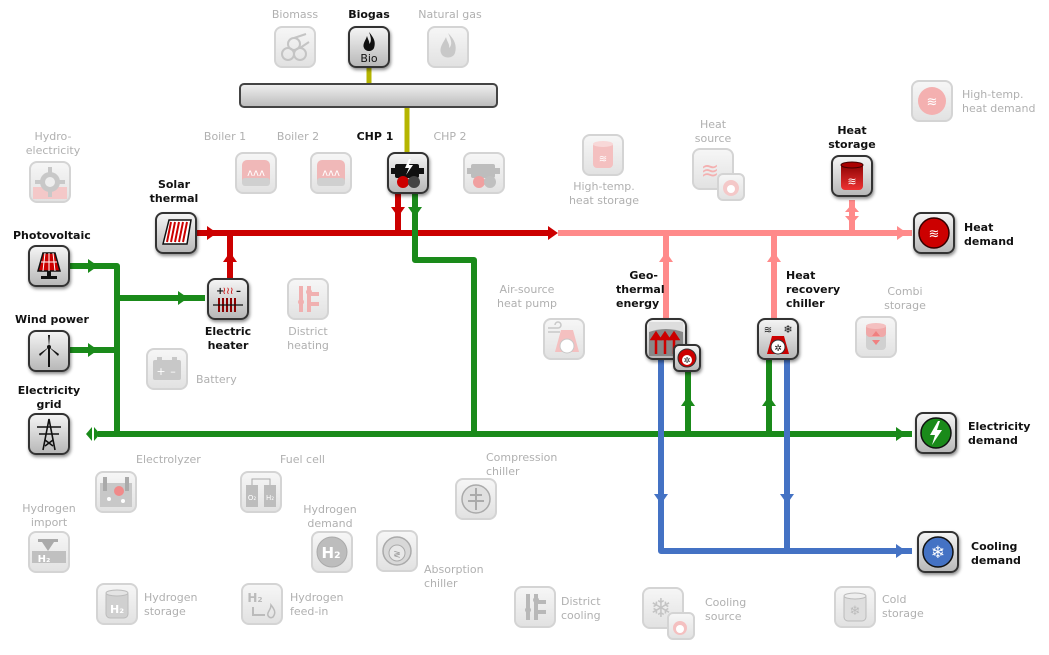 The width and height of the screenshot is (1049, 655). I want to click on label-line: Cooling, so click(726, 602).